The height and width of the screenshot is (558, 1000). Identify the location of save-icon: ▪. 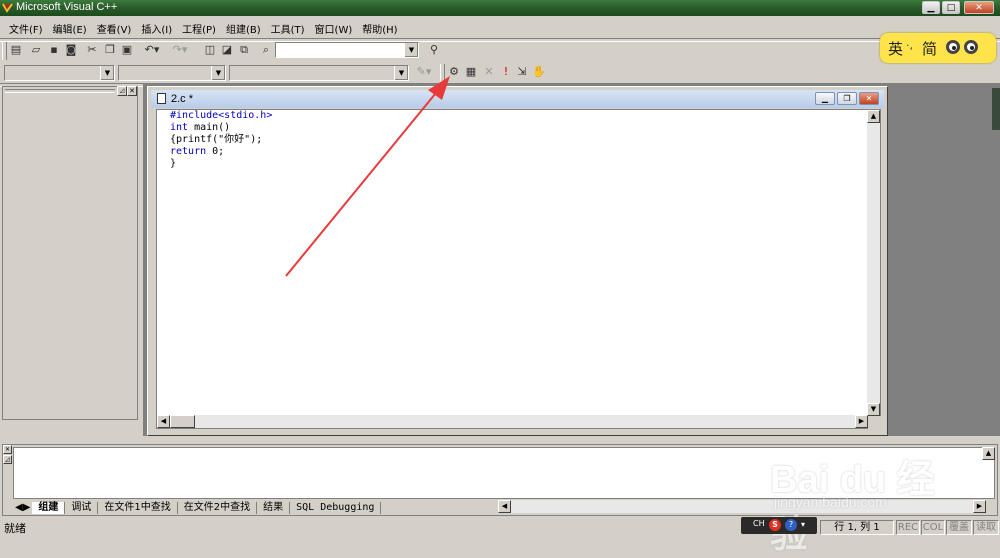
(54, 50).